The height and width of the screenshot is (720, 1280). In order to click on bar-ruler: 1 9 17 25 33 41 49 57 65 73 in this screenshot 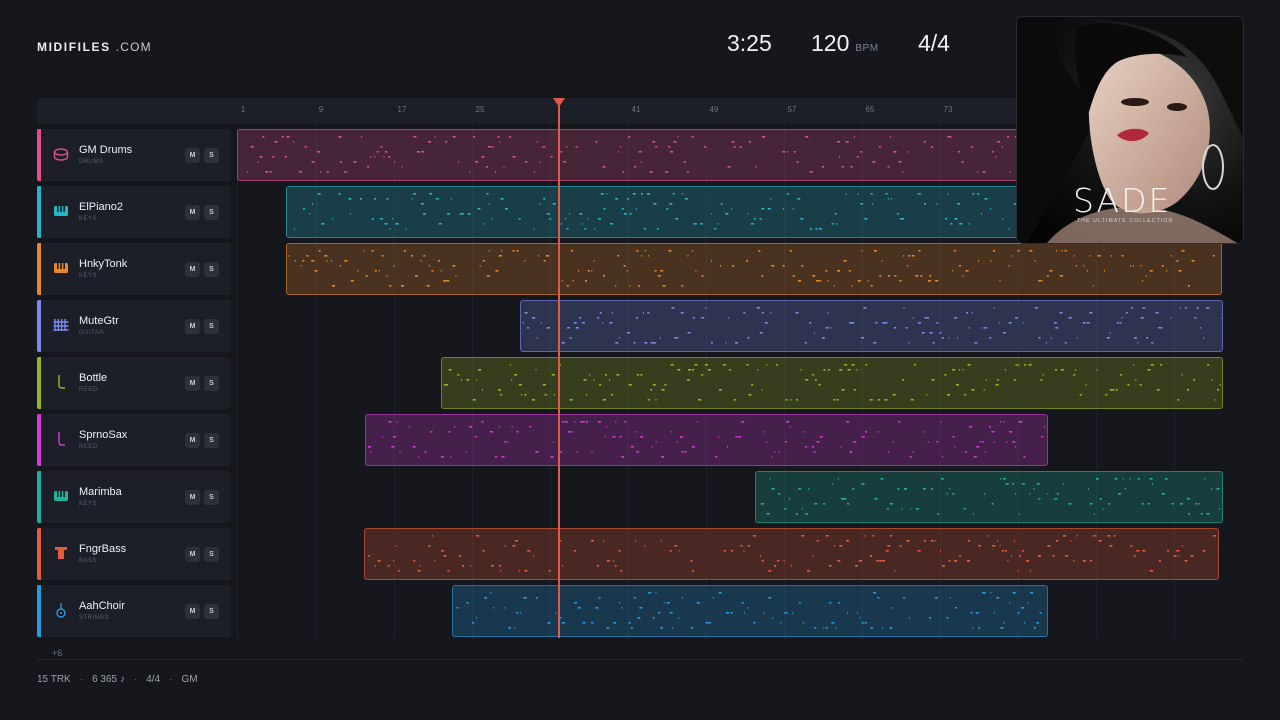, I will do `click(541, 111)`.